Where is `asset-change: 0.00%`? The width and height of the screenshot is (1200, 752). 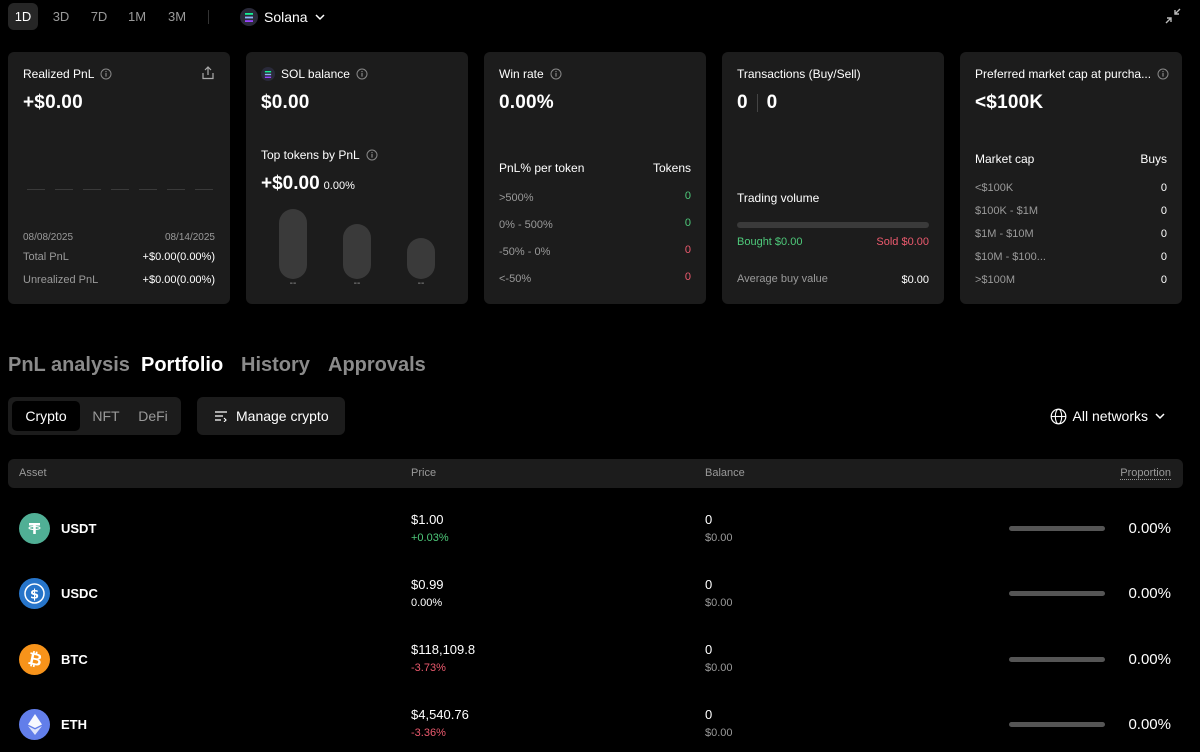
asset-change: 0.00% is located at coordinates (427, 603).